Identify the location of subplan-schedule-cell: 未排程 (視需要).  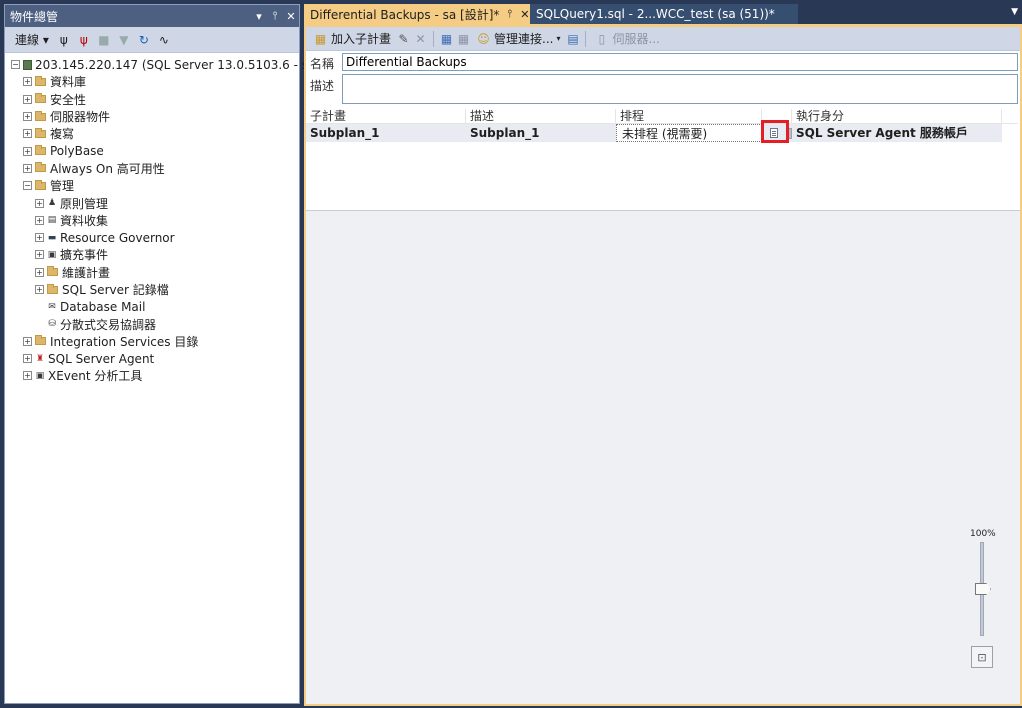
(689, 133).